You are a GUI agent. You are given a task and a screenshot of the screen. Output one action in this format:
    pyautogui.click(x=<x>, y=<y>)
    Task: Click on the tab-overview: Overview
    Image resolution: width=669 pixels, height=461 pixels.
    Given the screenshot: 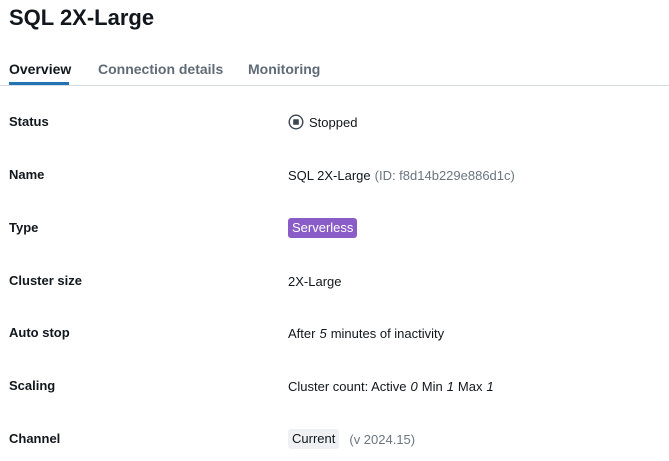 What is the action you would take?
    pyautogui.click(x=40, y=69)
    